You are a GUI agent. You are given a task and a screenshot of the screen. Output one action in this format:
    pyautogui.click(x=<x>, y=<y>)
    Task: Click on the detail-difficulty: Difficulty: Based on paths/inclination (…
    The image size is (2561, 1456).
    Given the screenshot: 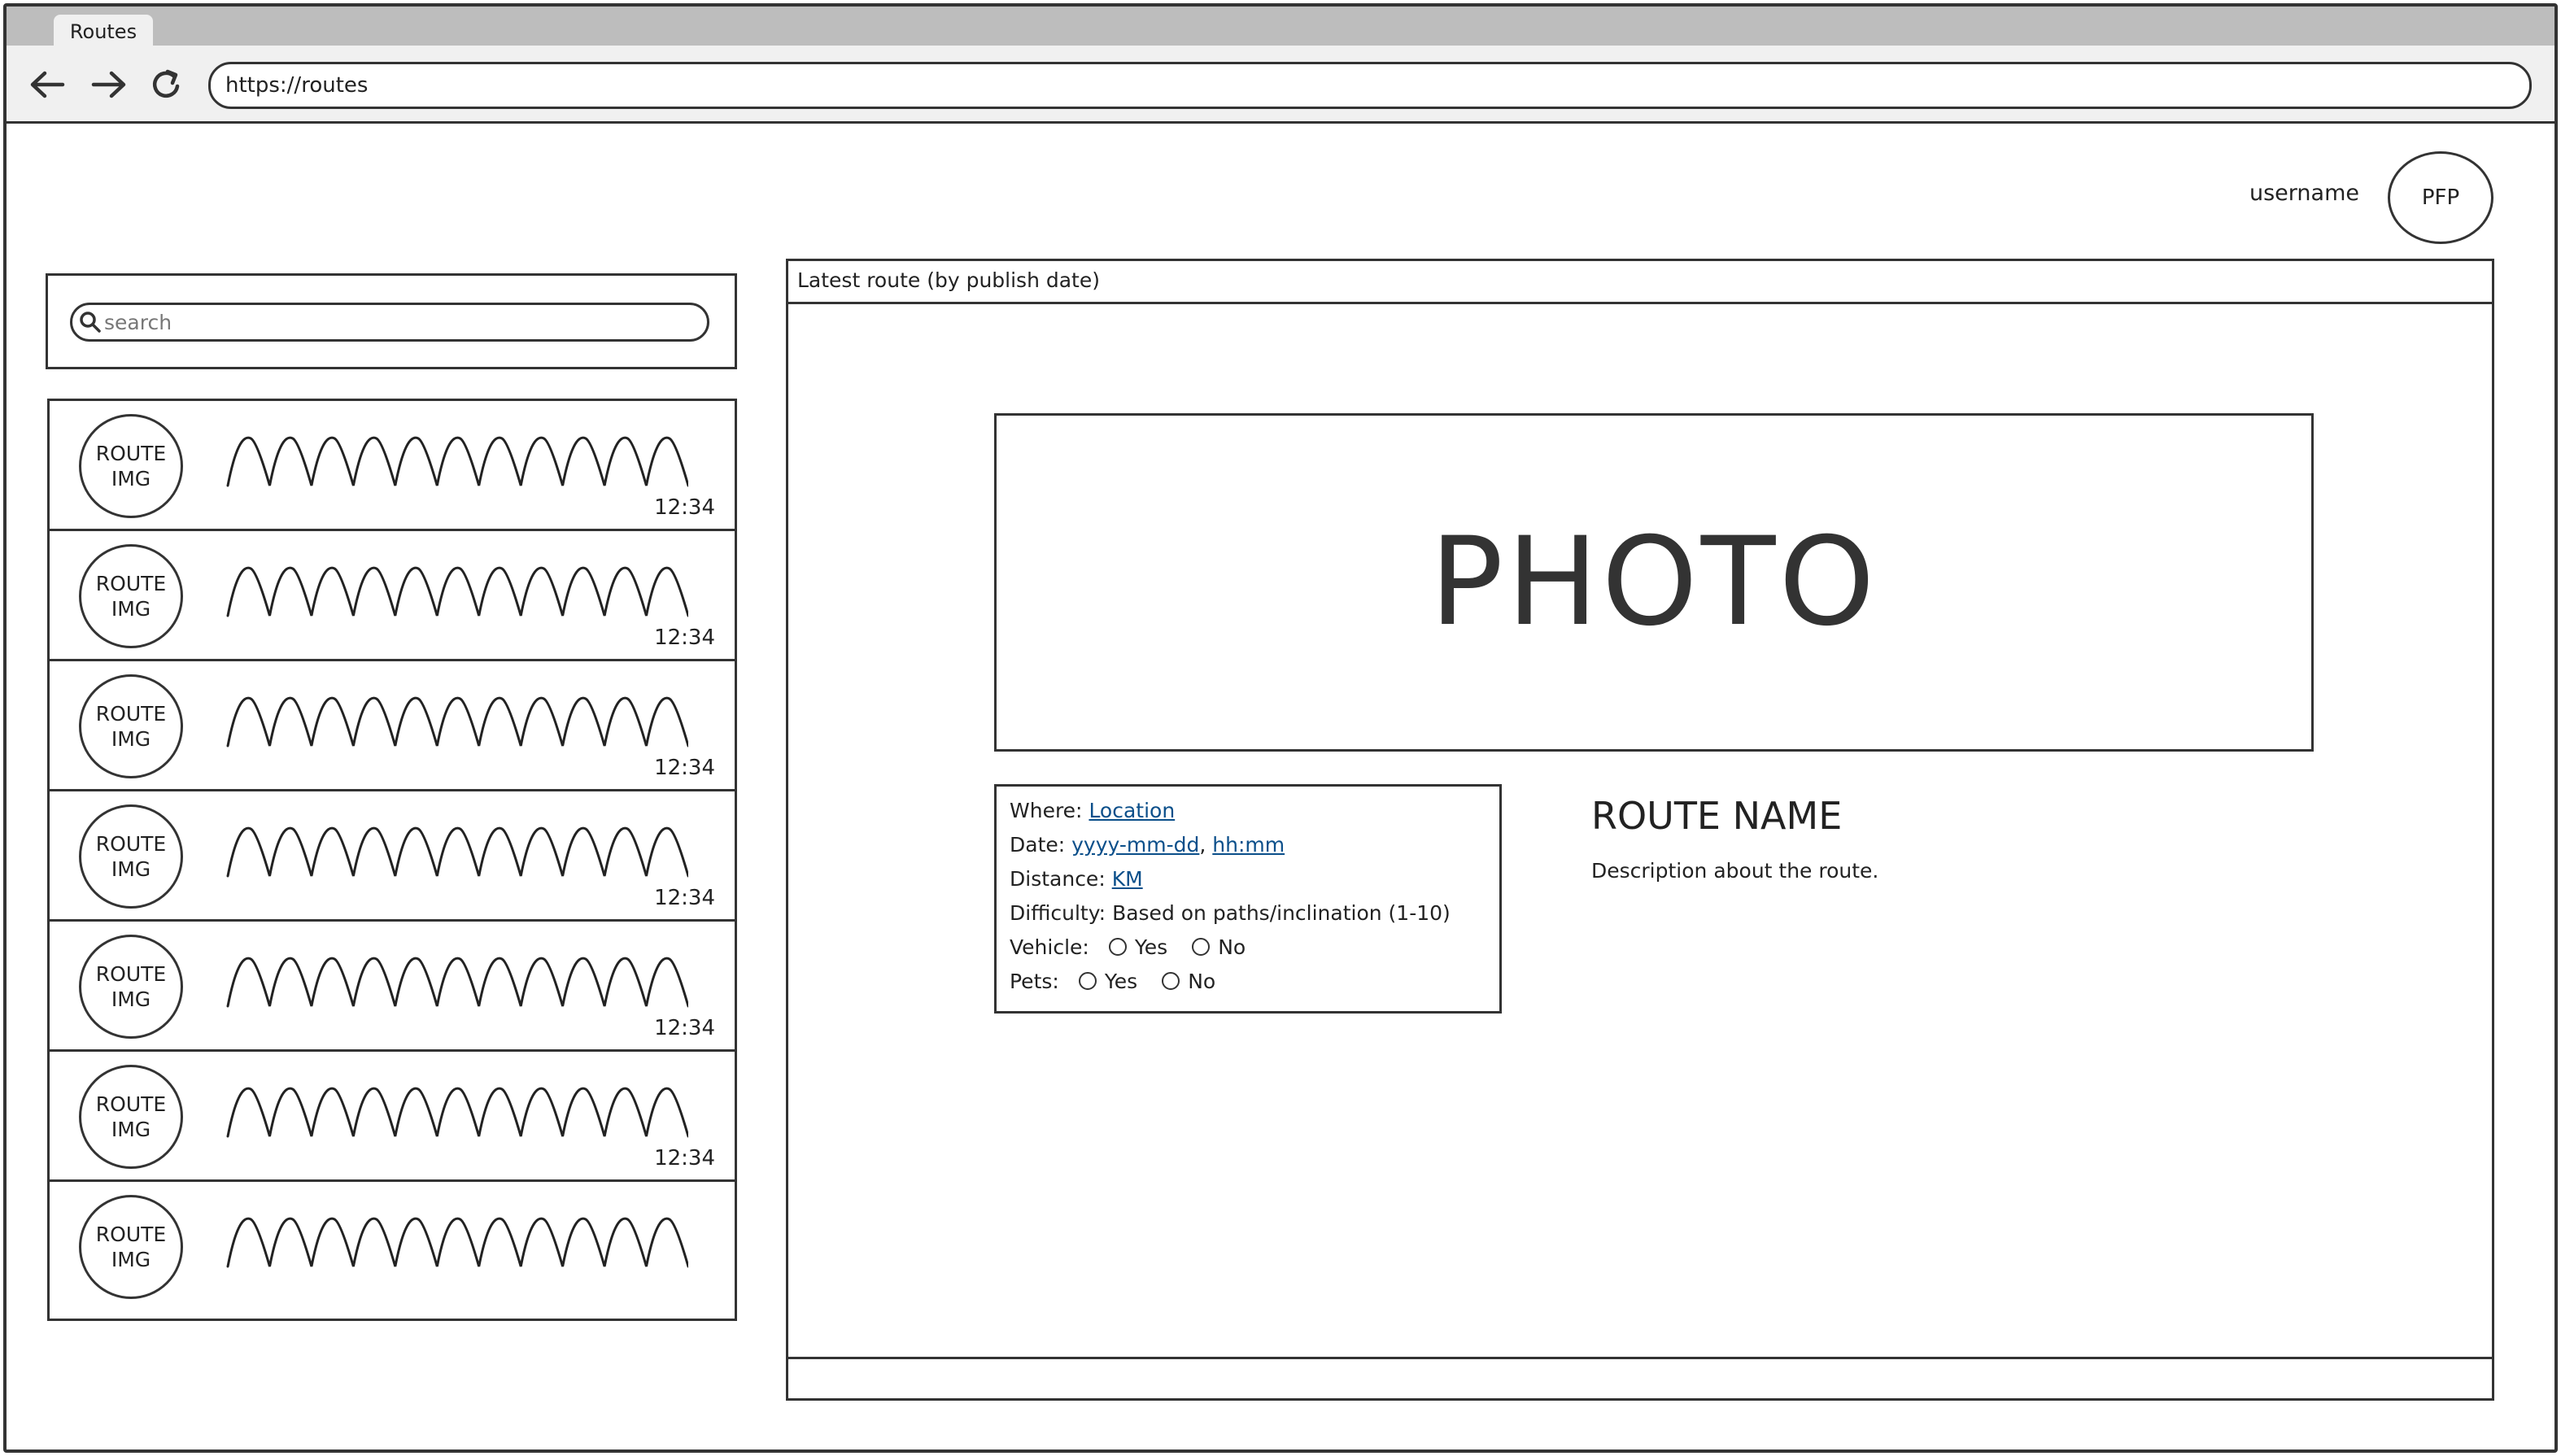 What is the action you would take?
    pyautogui.click(x=1248, y=913)
    